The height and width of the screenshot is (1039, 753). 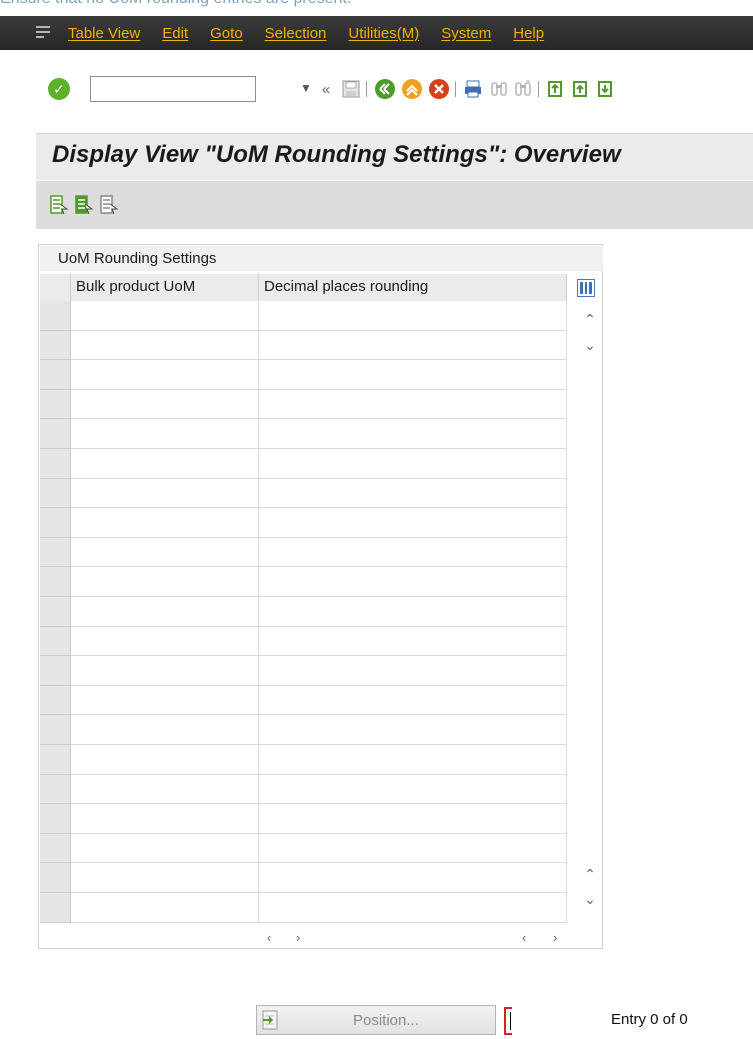 What do you see at coordinates (84, 205) in the screenshot?
I see `select-block-icon` at bounding box center [84, 205].